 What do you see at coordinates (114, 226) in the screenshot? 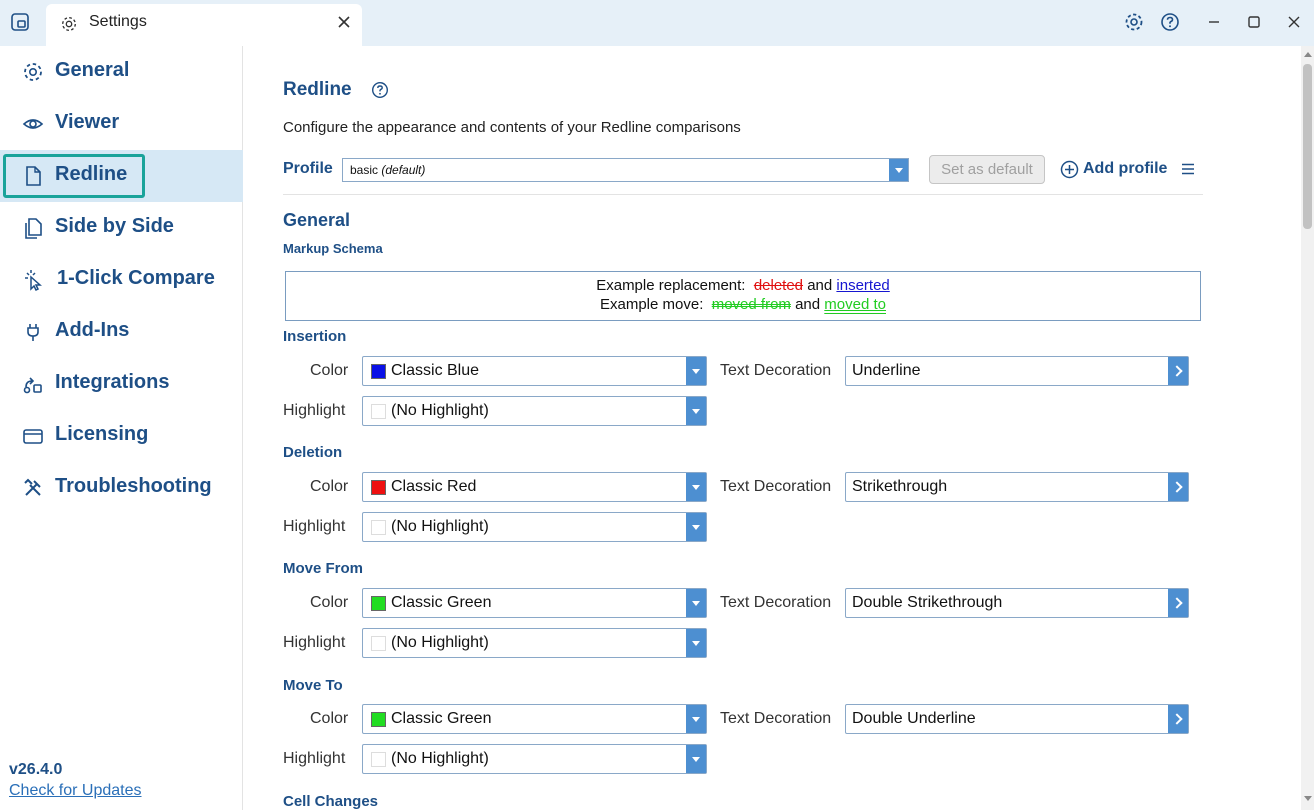
I see `sidebar-item-label: Side by Side` at bounding box center [114, 226].